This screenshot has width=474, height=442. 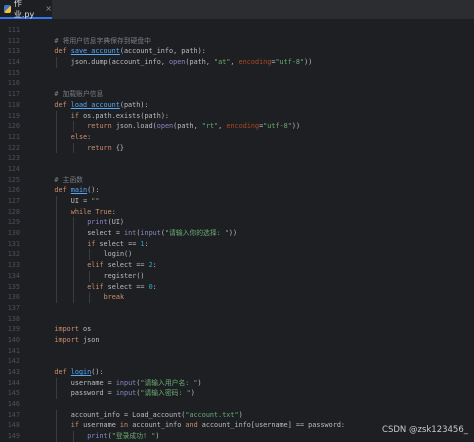 What do you see at coordinates (105, 222) in the screenshot?
I see `code-text: print(UI)` at bounding box center [105, 222].